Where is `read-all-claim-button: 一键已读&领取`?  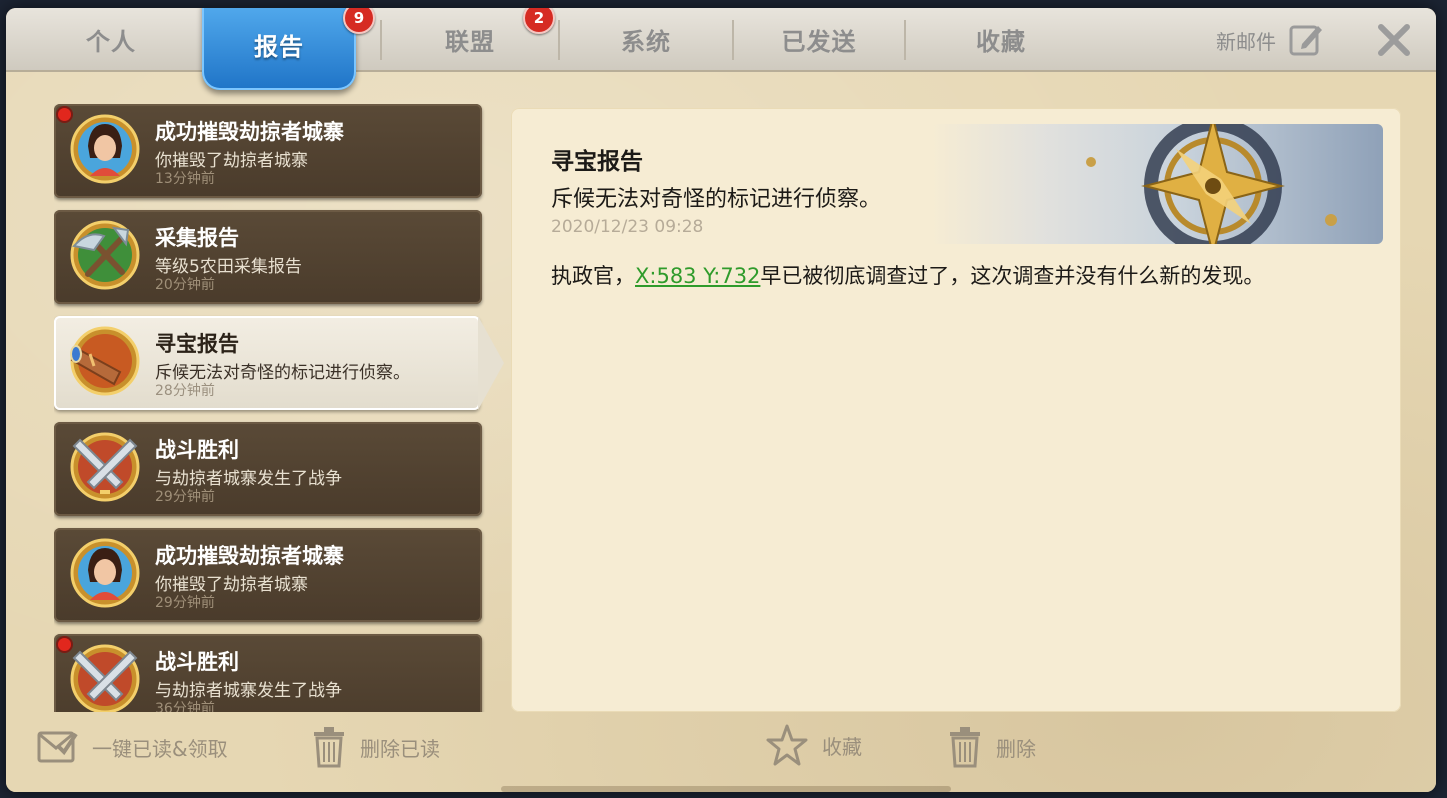
read-all-claim-button: 一键已读&领取 is located at coordinates (132, 747).